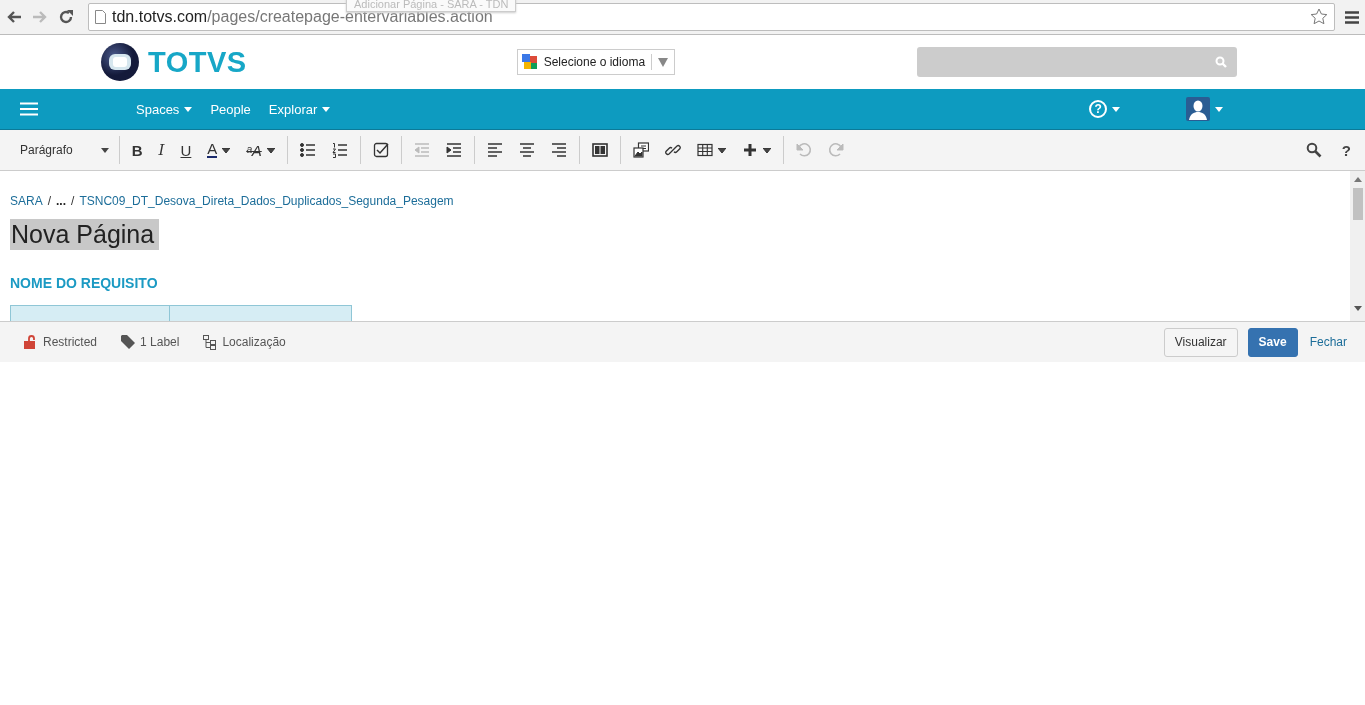 The image size is (1365, 705). Describe the element at coordinates (31, 342) in the screenshot. I see `lock-icon` at that location.